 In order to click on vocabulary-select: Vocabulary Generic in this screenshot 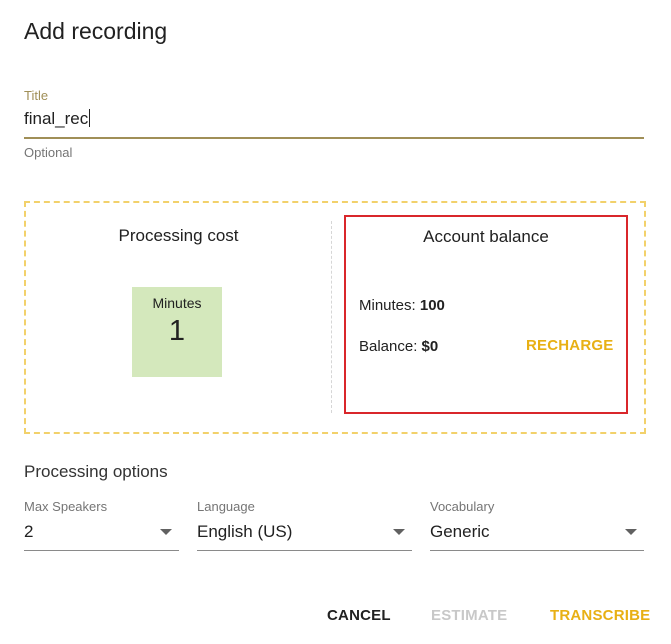, I will do `click(537, 525)`.